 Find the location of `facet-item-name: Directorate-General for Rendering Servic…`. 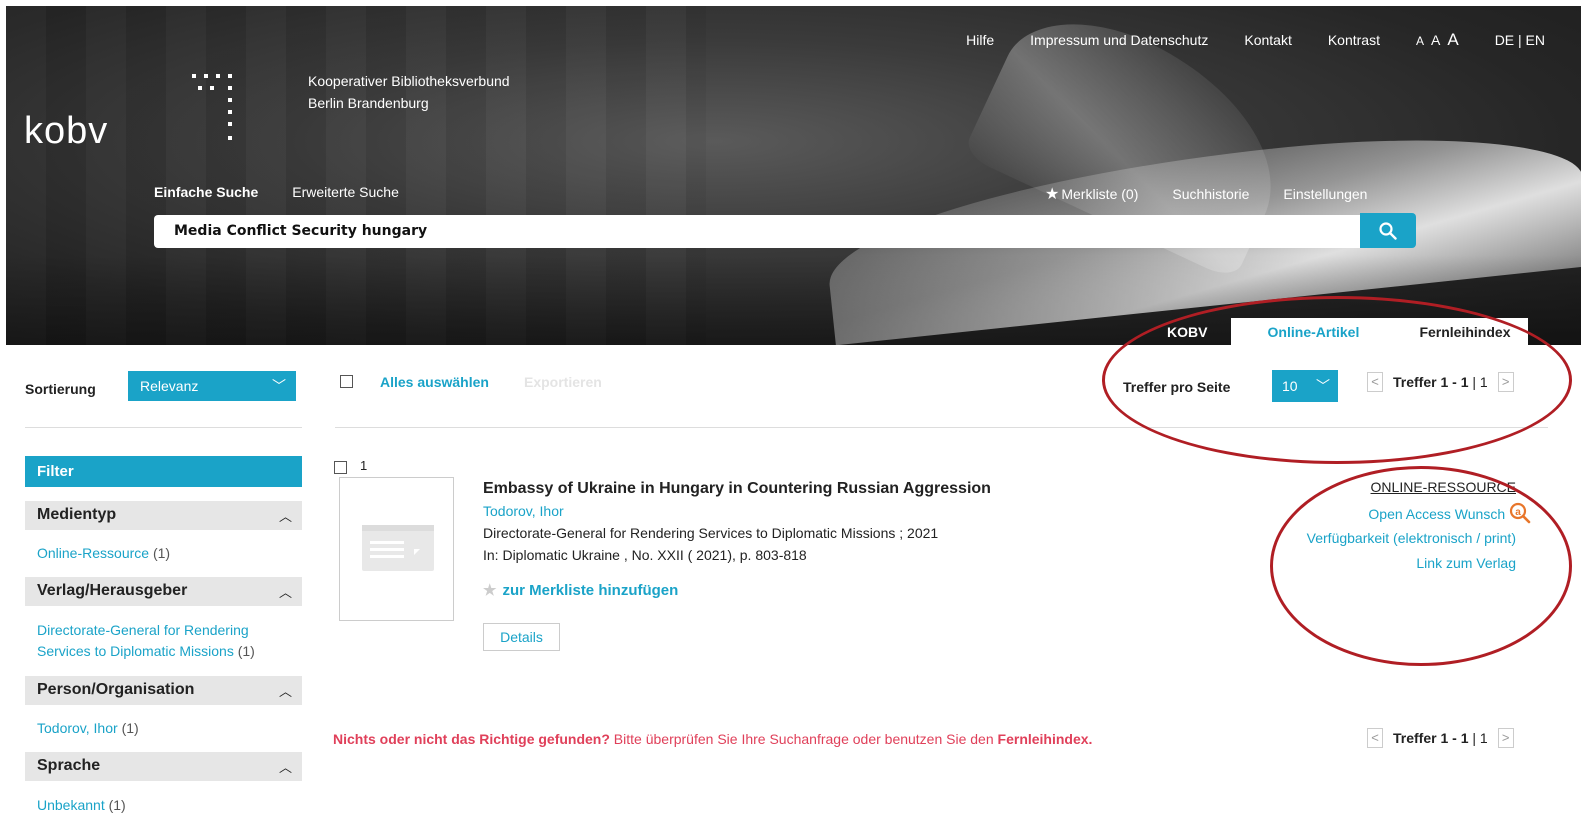

facet-item-name: Directorate-General for Rendering Servic… is located at coordinates (143, 640).